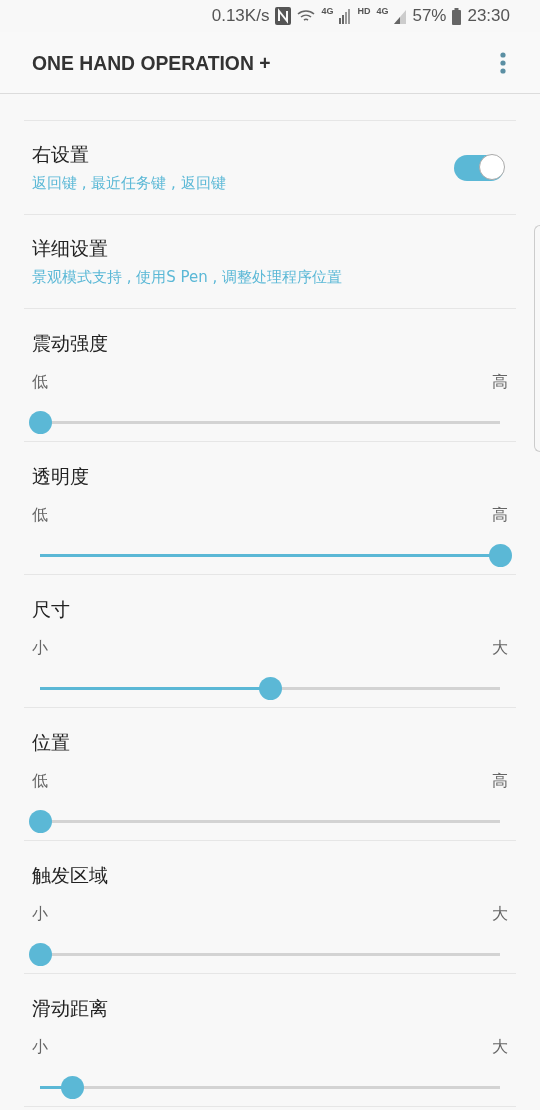  Describe the element at coordinates (187, 277) in the screenshot. I see `setting-summary: 景观模式支持 , 使用S Pen , 调整处理程序位置` at that location.